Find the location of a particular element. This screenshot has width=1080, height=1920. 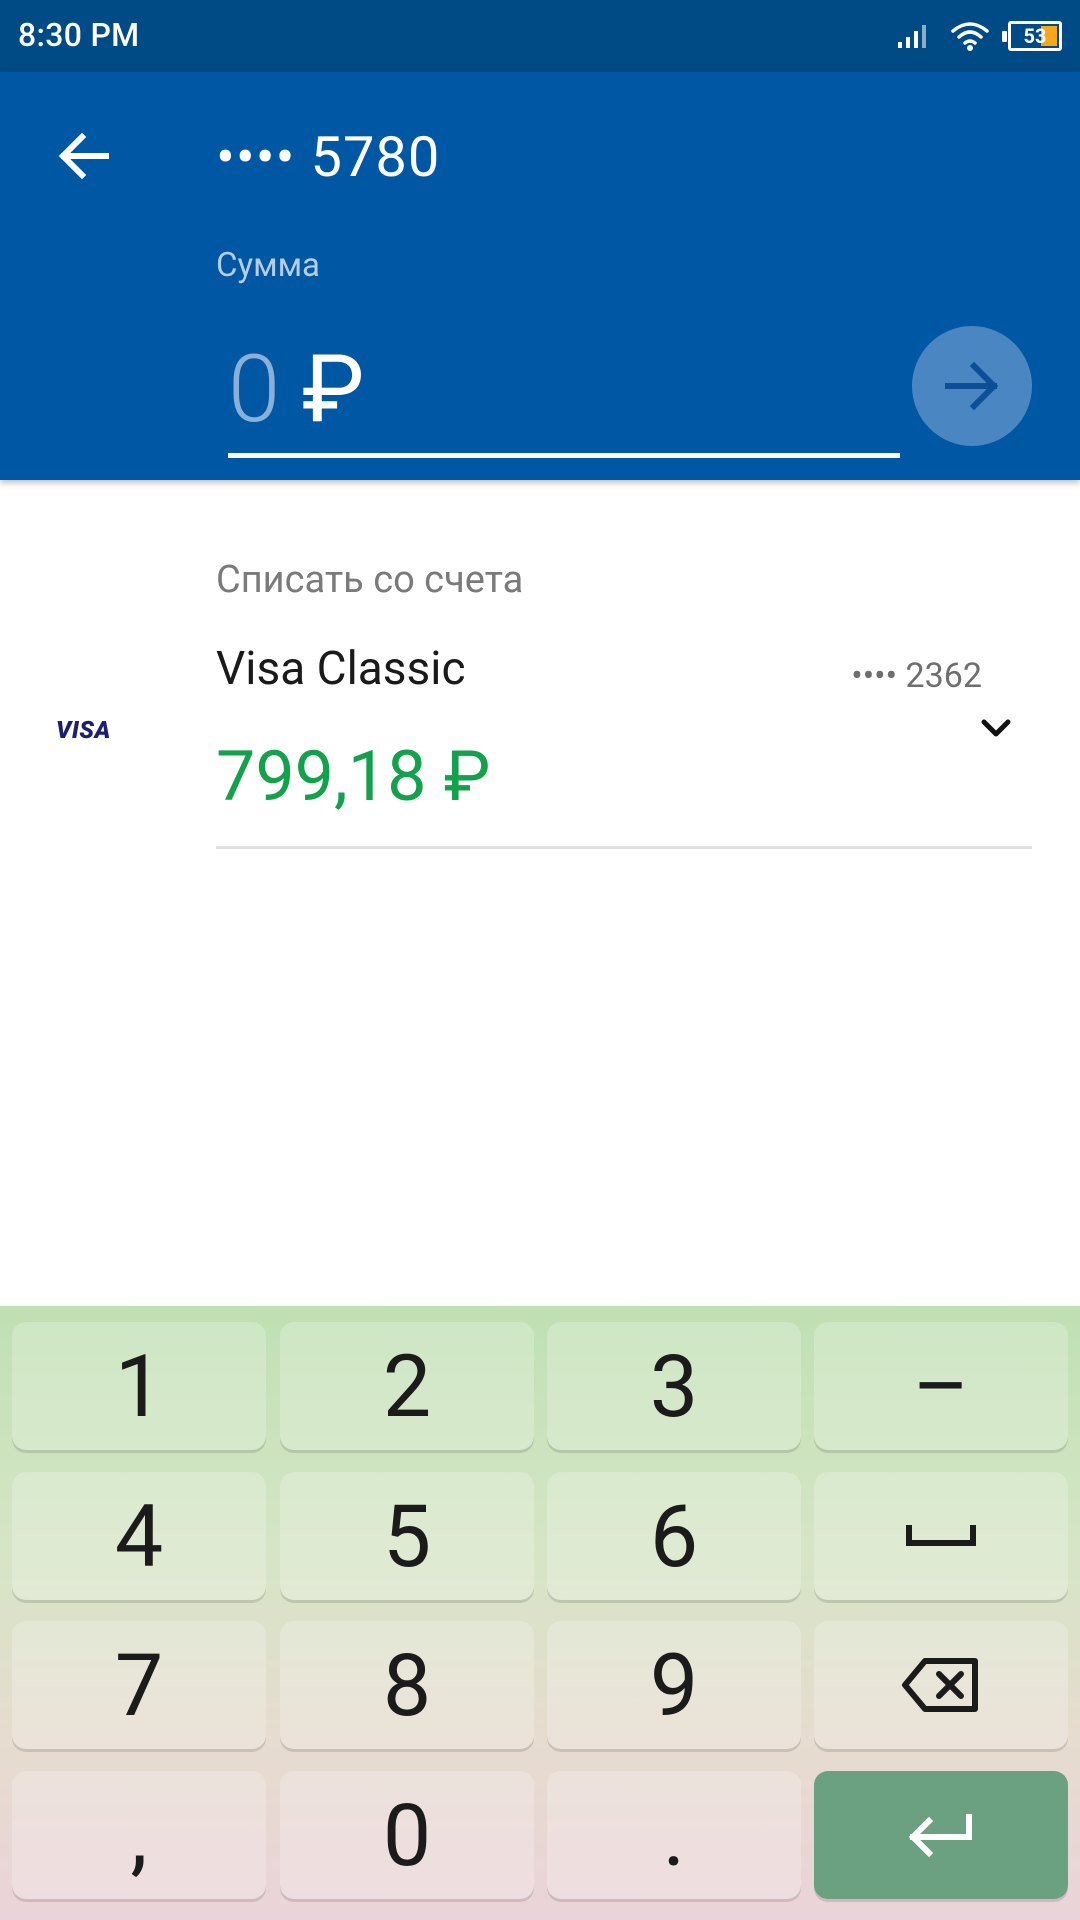

arrow-right-icon is located at coordinates (972, 386).